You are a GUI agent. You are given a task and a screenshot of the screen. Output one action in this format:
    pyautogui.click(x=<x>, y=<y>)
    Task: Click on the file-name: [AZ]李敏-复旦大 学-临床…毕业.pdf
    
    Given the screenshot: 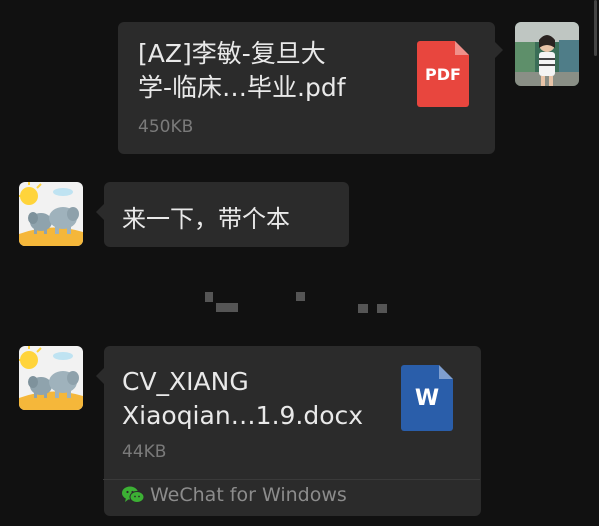 What is the action you would take?
    pyautogui.click(x=270, y=71)
    